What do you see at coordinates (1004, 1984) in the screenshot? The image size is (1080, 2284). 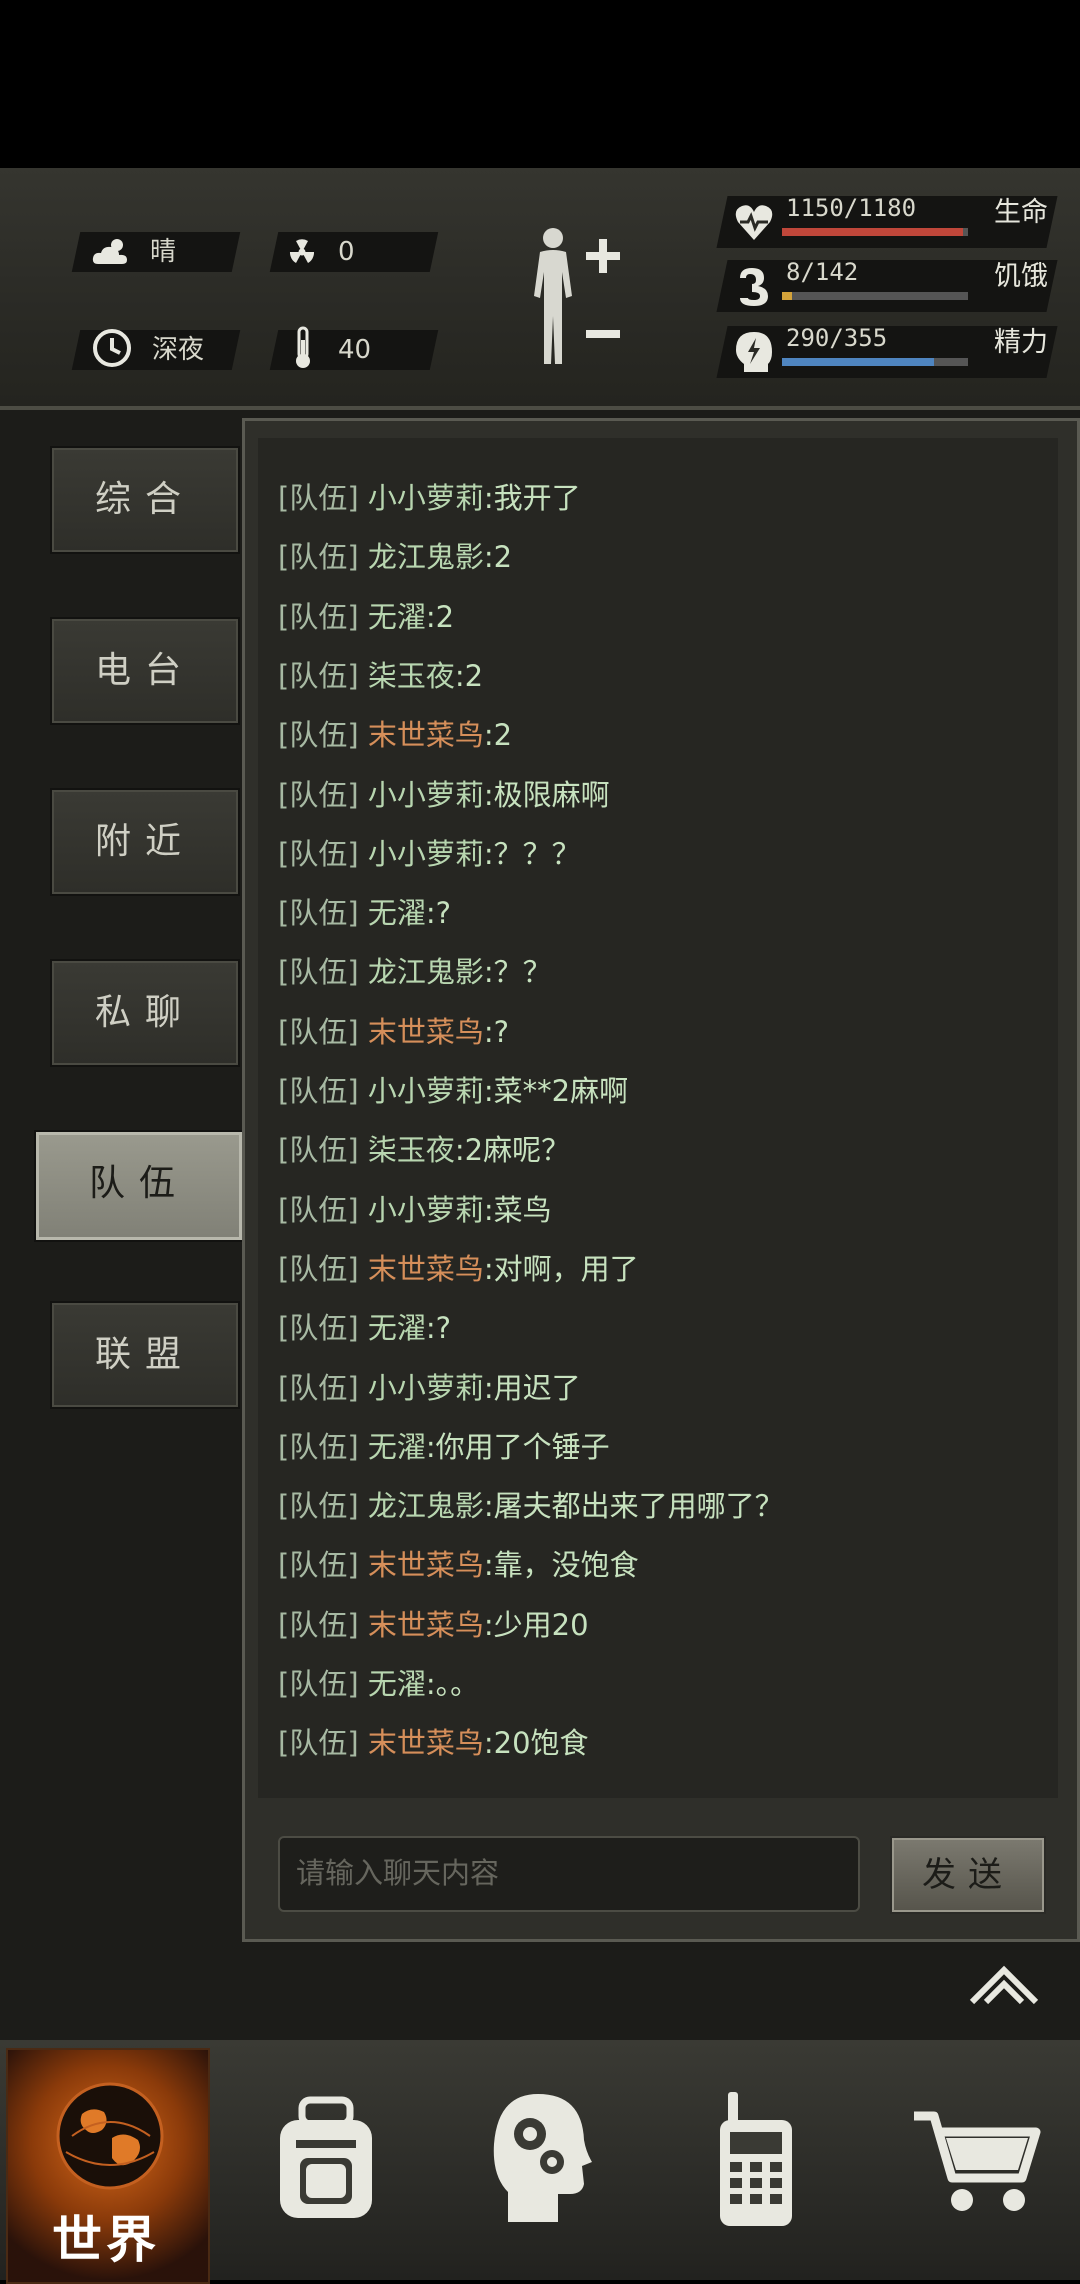 I see `chevron-up-double-icon` at bounding box center [1004, 1984].